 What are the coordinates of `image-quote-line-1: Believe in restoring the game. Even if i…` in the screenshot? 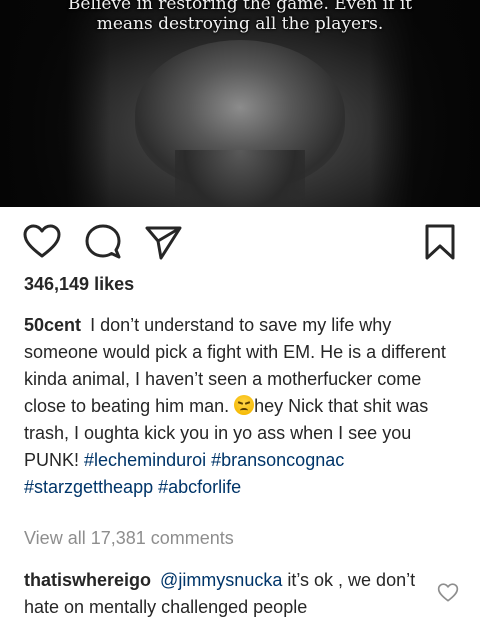 It's located at (240, 7).